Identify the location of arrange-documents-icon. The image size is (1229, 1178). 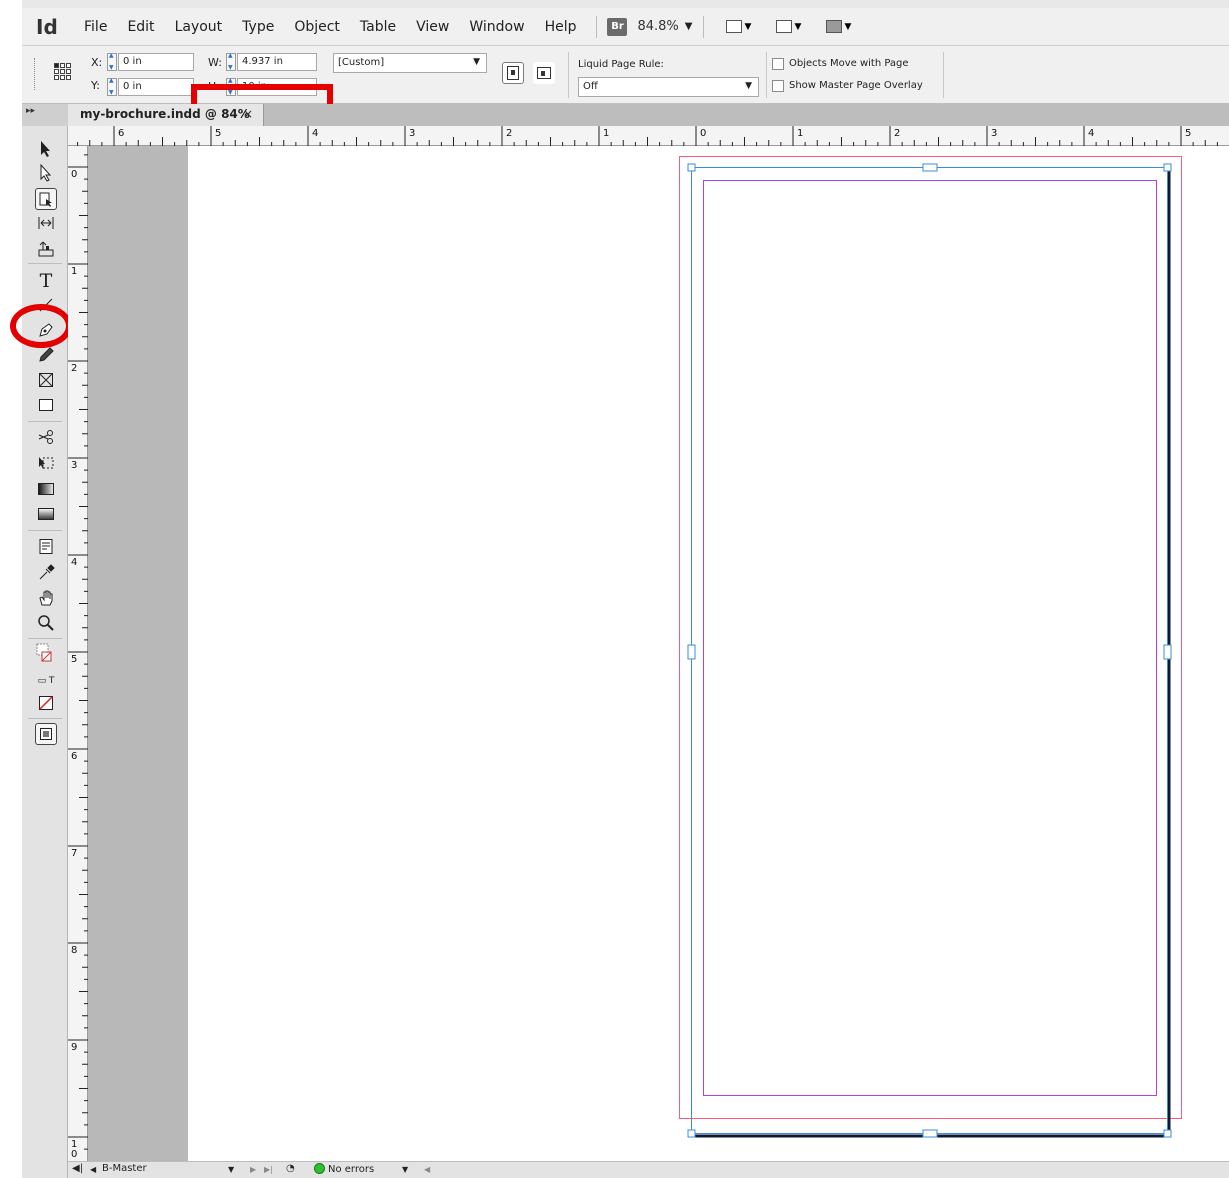
(833, 26).